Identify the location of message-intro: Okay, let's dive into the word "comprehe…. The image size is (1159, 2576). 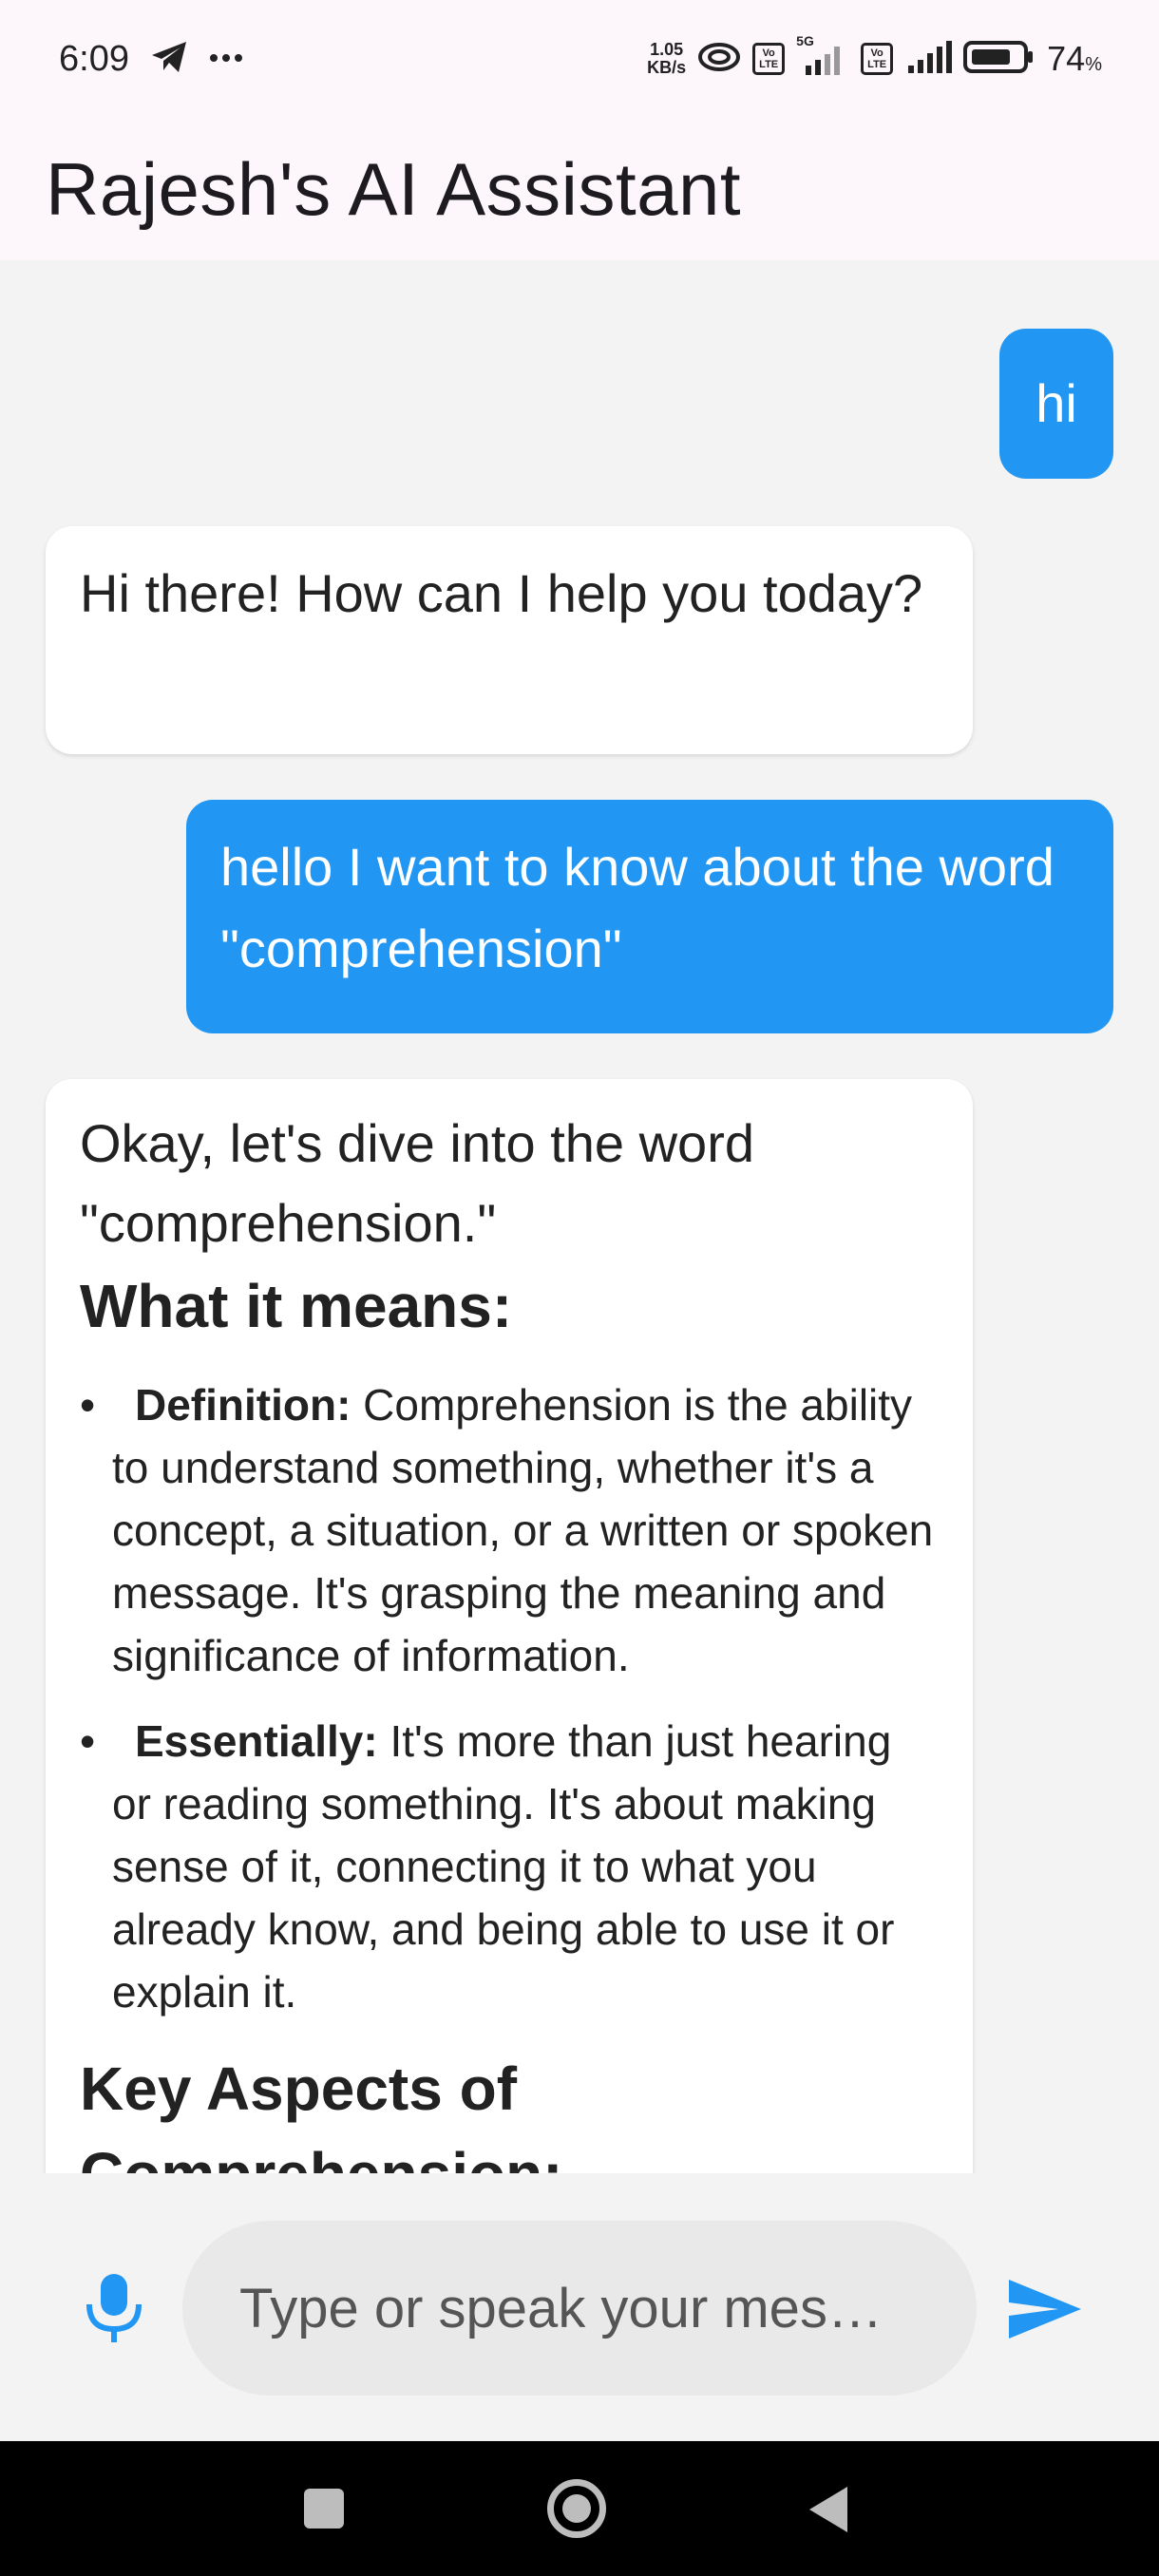
(417, 1183).